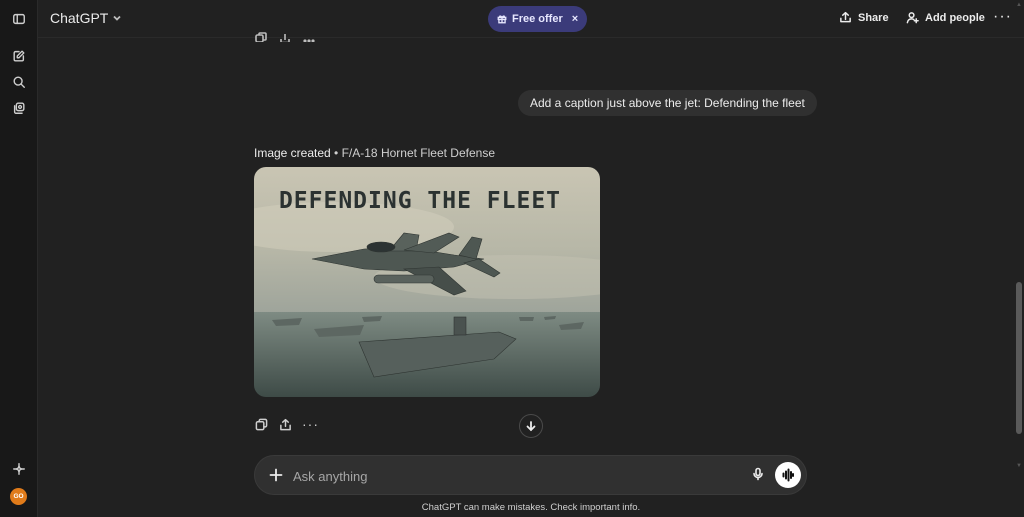 This screenshot has height=517, width=1024. I want to click on image-caption: DEFENDING THE FLEET, so click(420, 201).